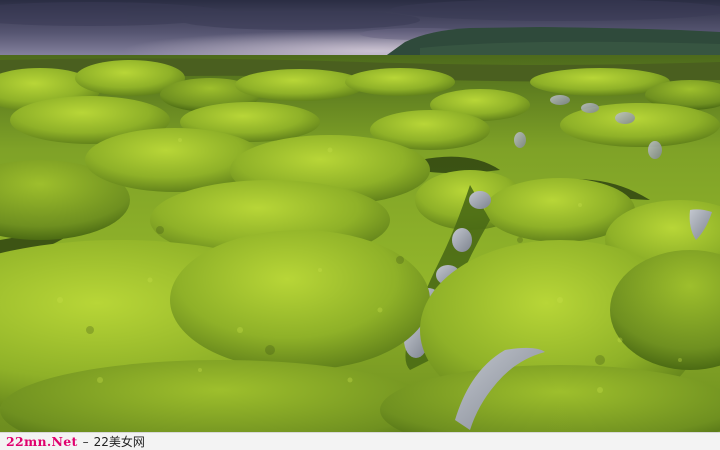 The height and width of the screenshot is (450, 720). What do you see at coordinates (119, 441) in the screenshot?
I see `watermark-site-name: 22美女网` at bounding box center [119, 441].